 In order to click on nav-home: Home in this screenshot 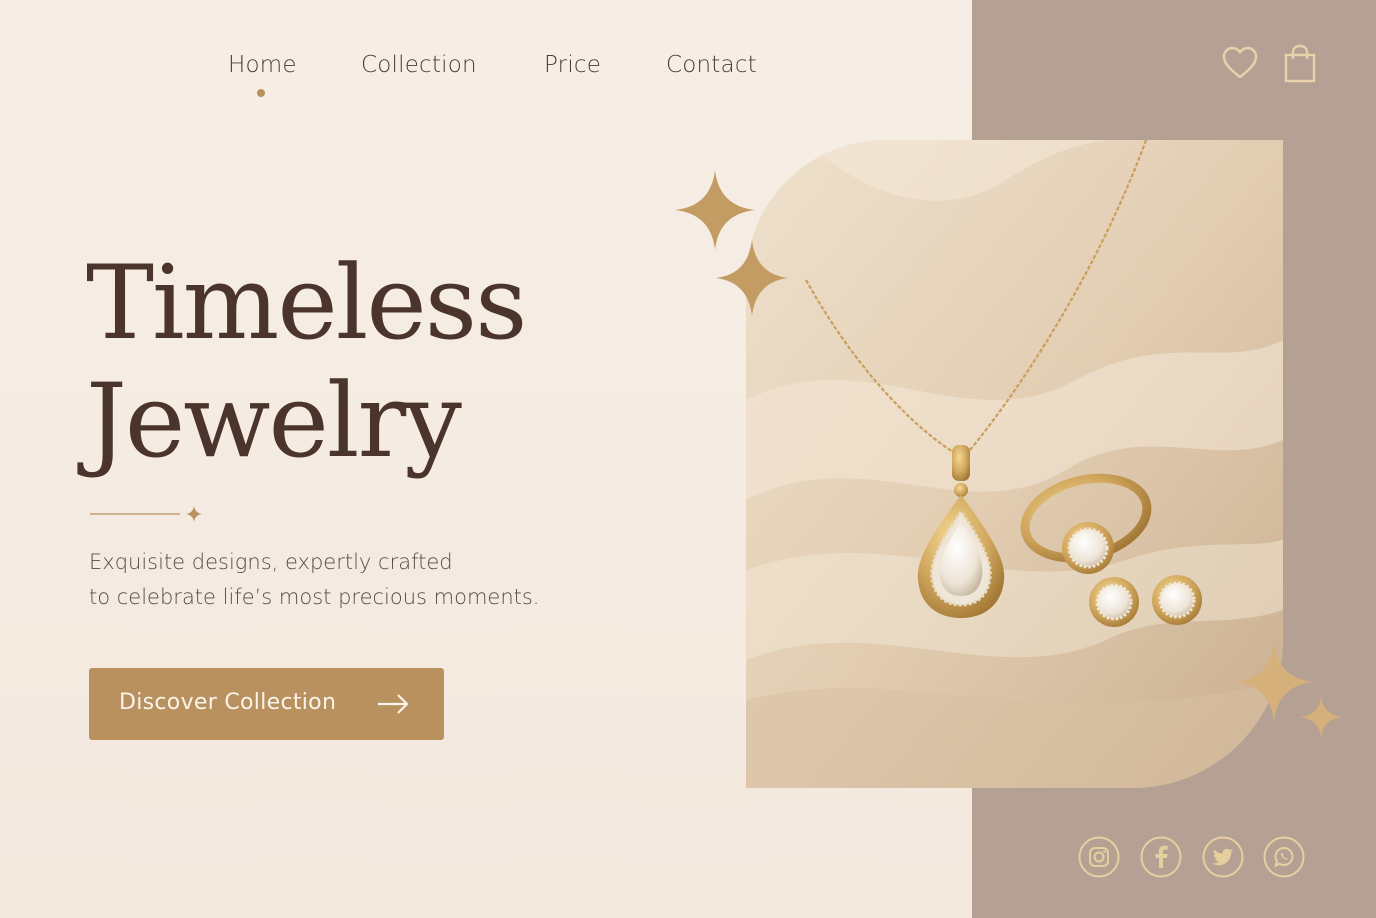, I will do `click(262, 65)`.